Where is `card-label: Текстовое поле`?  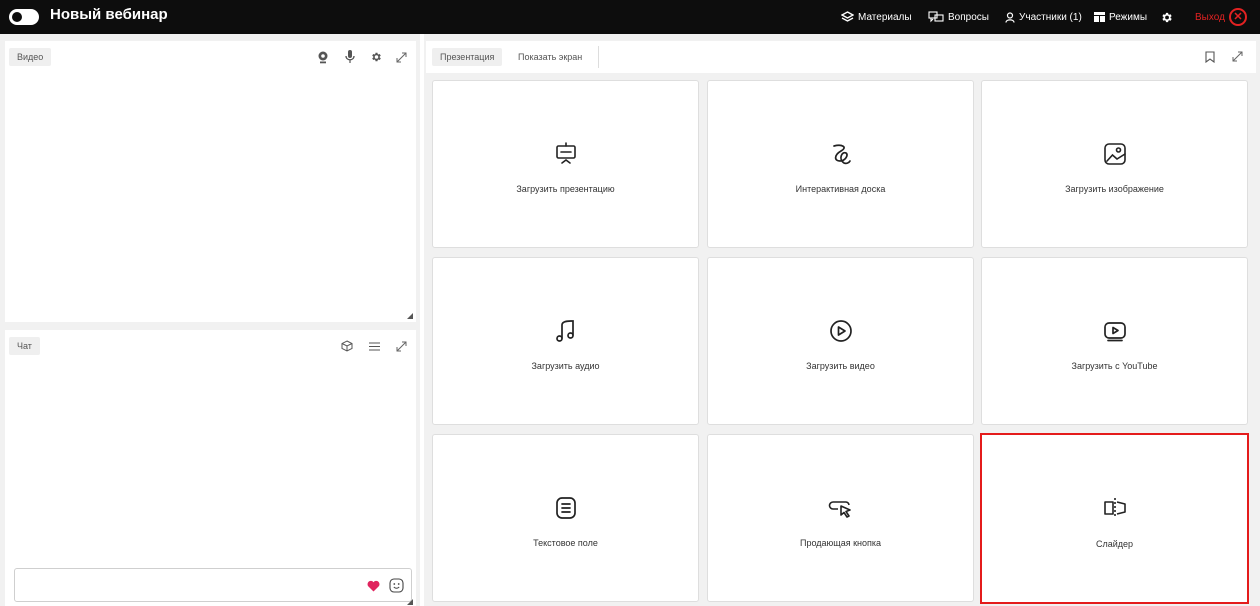
card-label: Текстовое поле is located at coordinates (565, 543).